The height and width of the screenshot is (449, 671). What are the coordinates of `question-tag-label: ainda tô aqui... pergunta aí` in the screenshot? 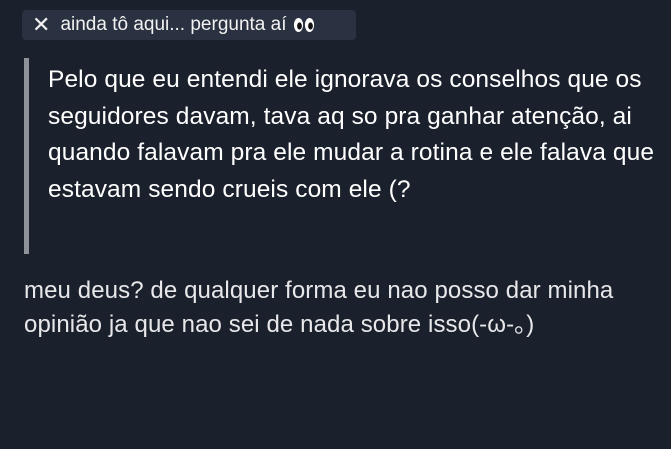 It's located at (173, 24).